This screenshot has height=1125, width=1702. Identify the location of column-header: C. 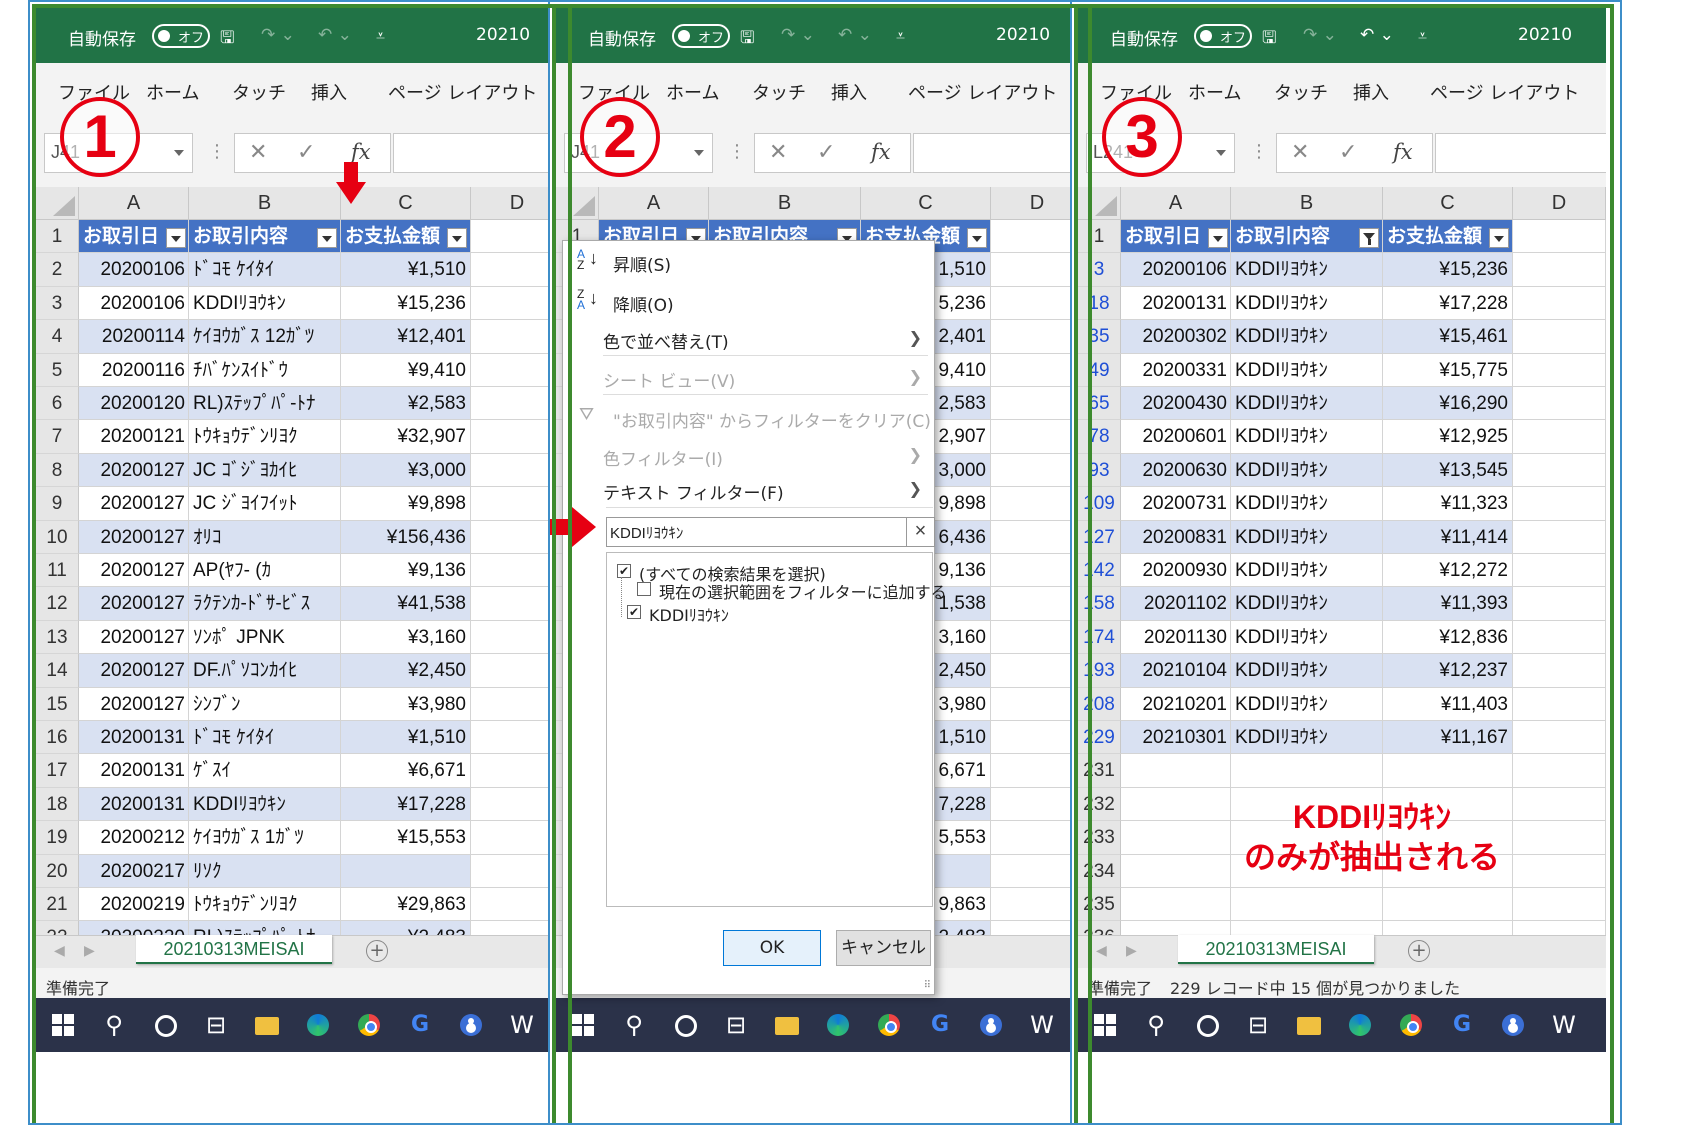
(1448, 203).